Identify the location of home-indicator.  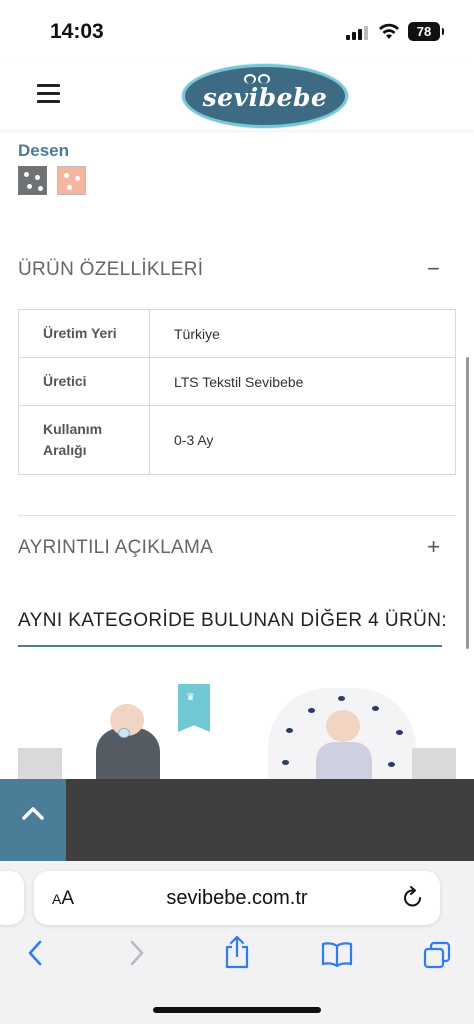
(237, 1010).